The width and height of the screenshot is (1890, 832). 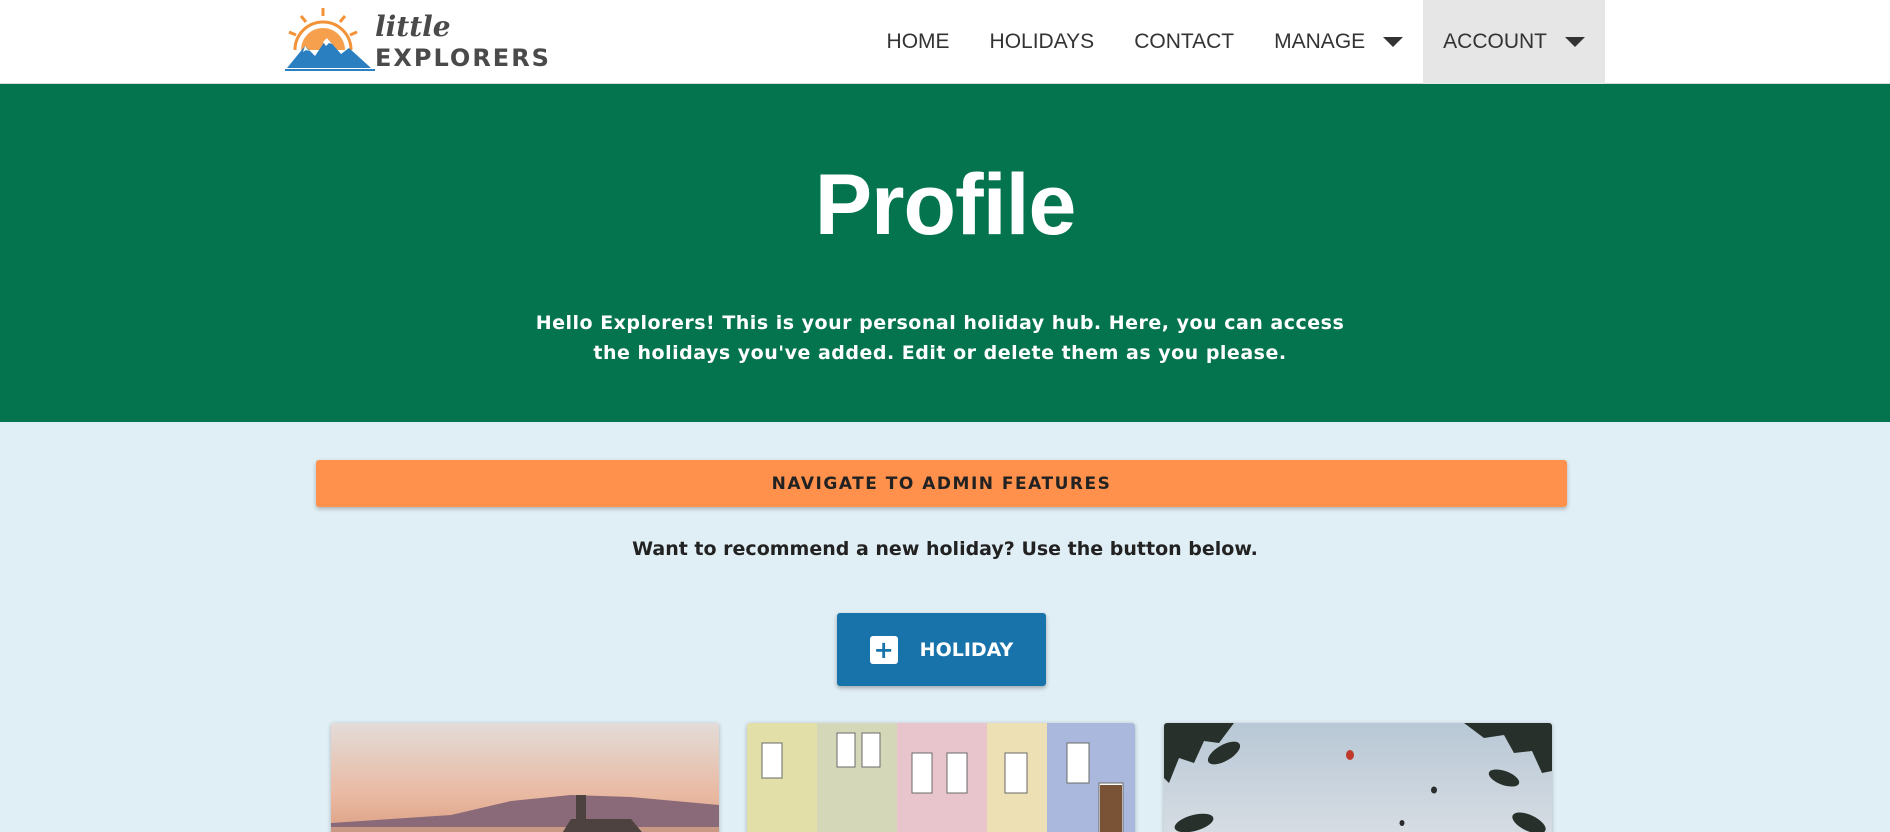 I want to click on nav-home: HOME, so click(x=918, y=42).